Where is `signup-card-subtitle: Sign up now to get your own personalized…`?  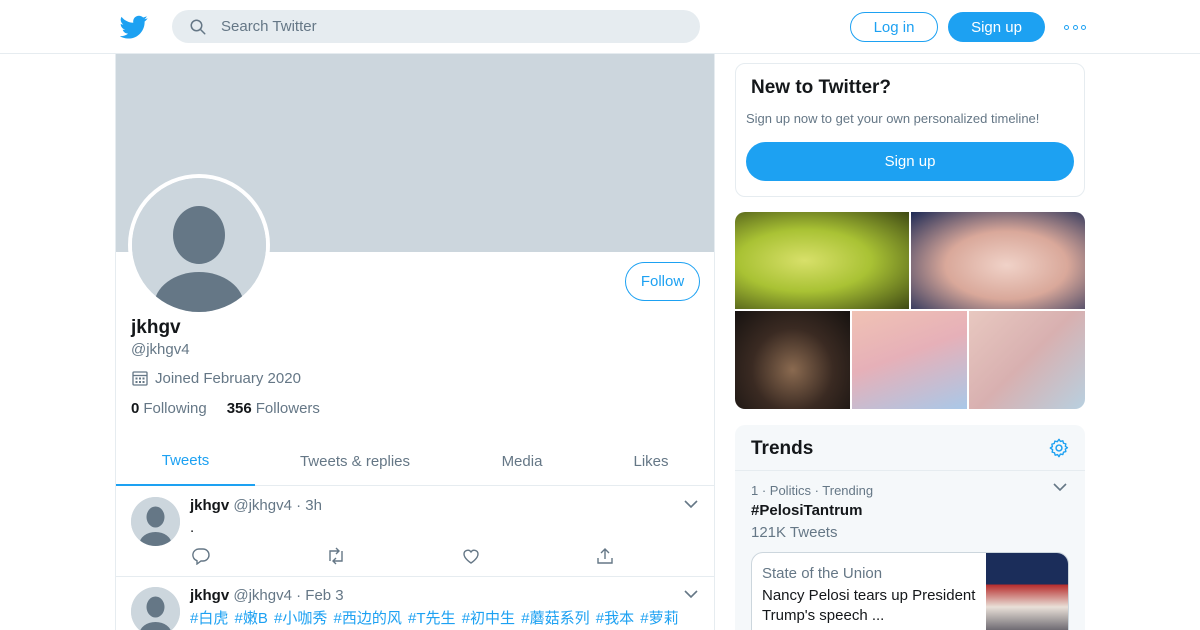 signup-card-subtitle: Sign up now to get your own personalized… is located at coordinates (893, 118).